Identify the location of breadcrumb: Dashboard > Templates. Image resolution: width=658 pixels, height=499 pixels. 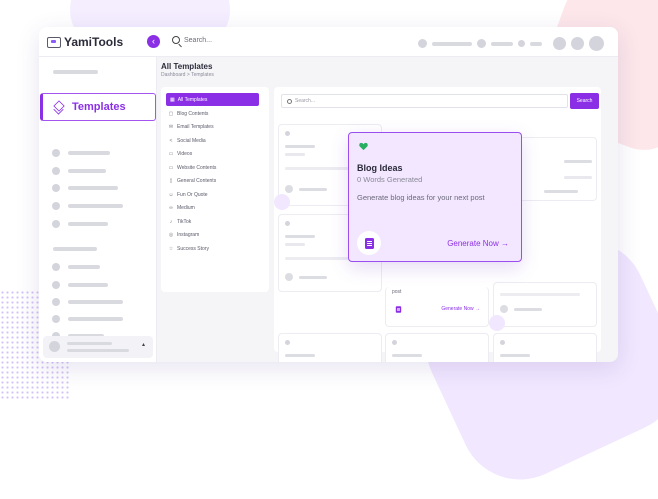
(187, 75).